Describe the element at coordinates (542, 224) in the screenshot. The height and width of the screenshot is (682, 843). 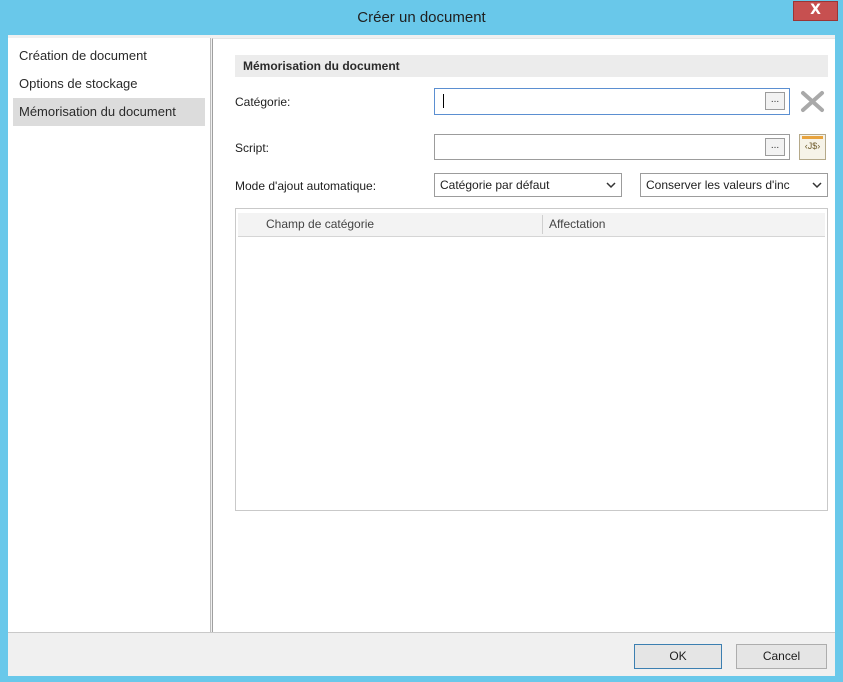
I see `column-divider` at that location.